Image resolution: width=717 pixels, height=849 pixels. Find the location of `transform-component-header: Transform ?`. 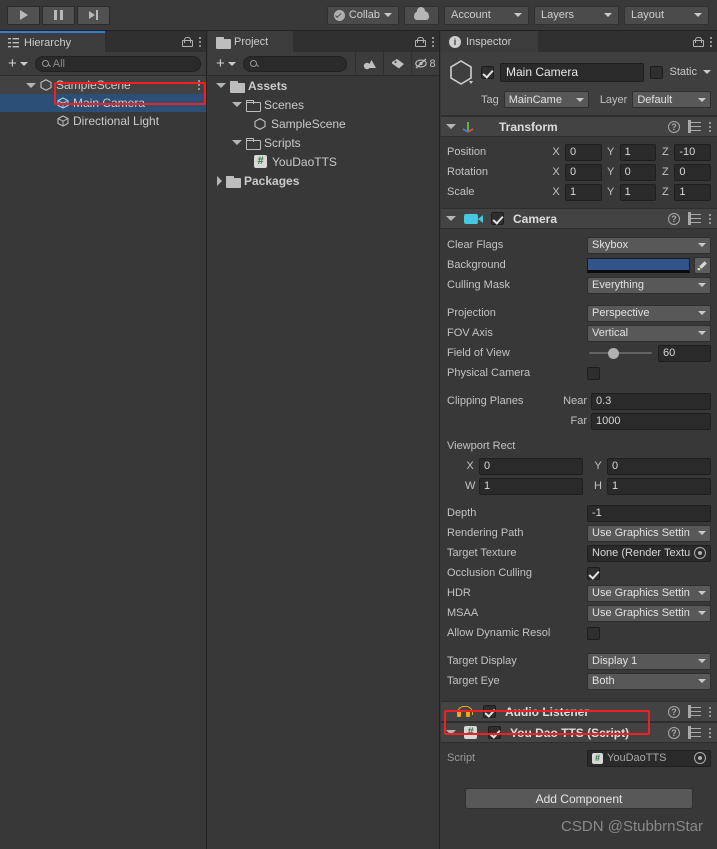

transform-component-header: Transform ? is located at coordinates (579, 126).